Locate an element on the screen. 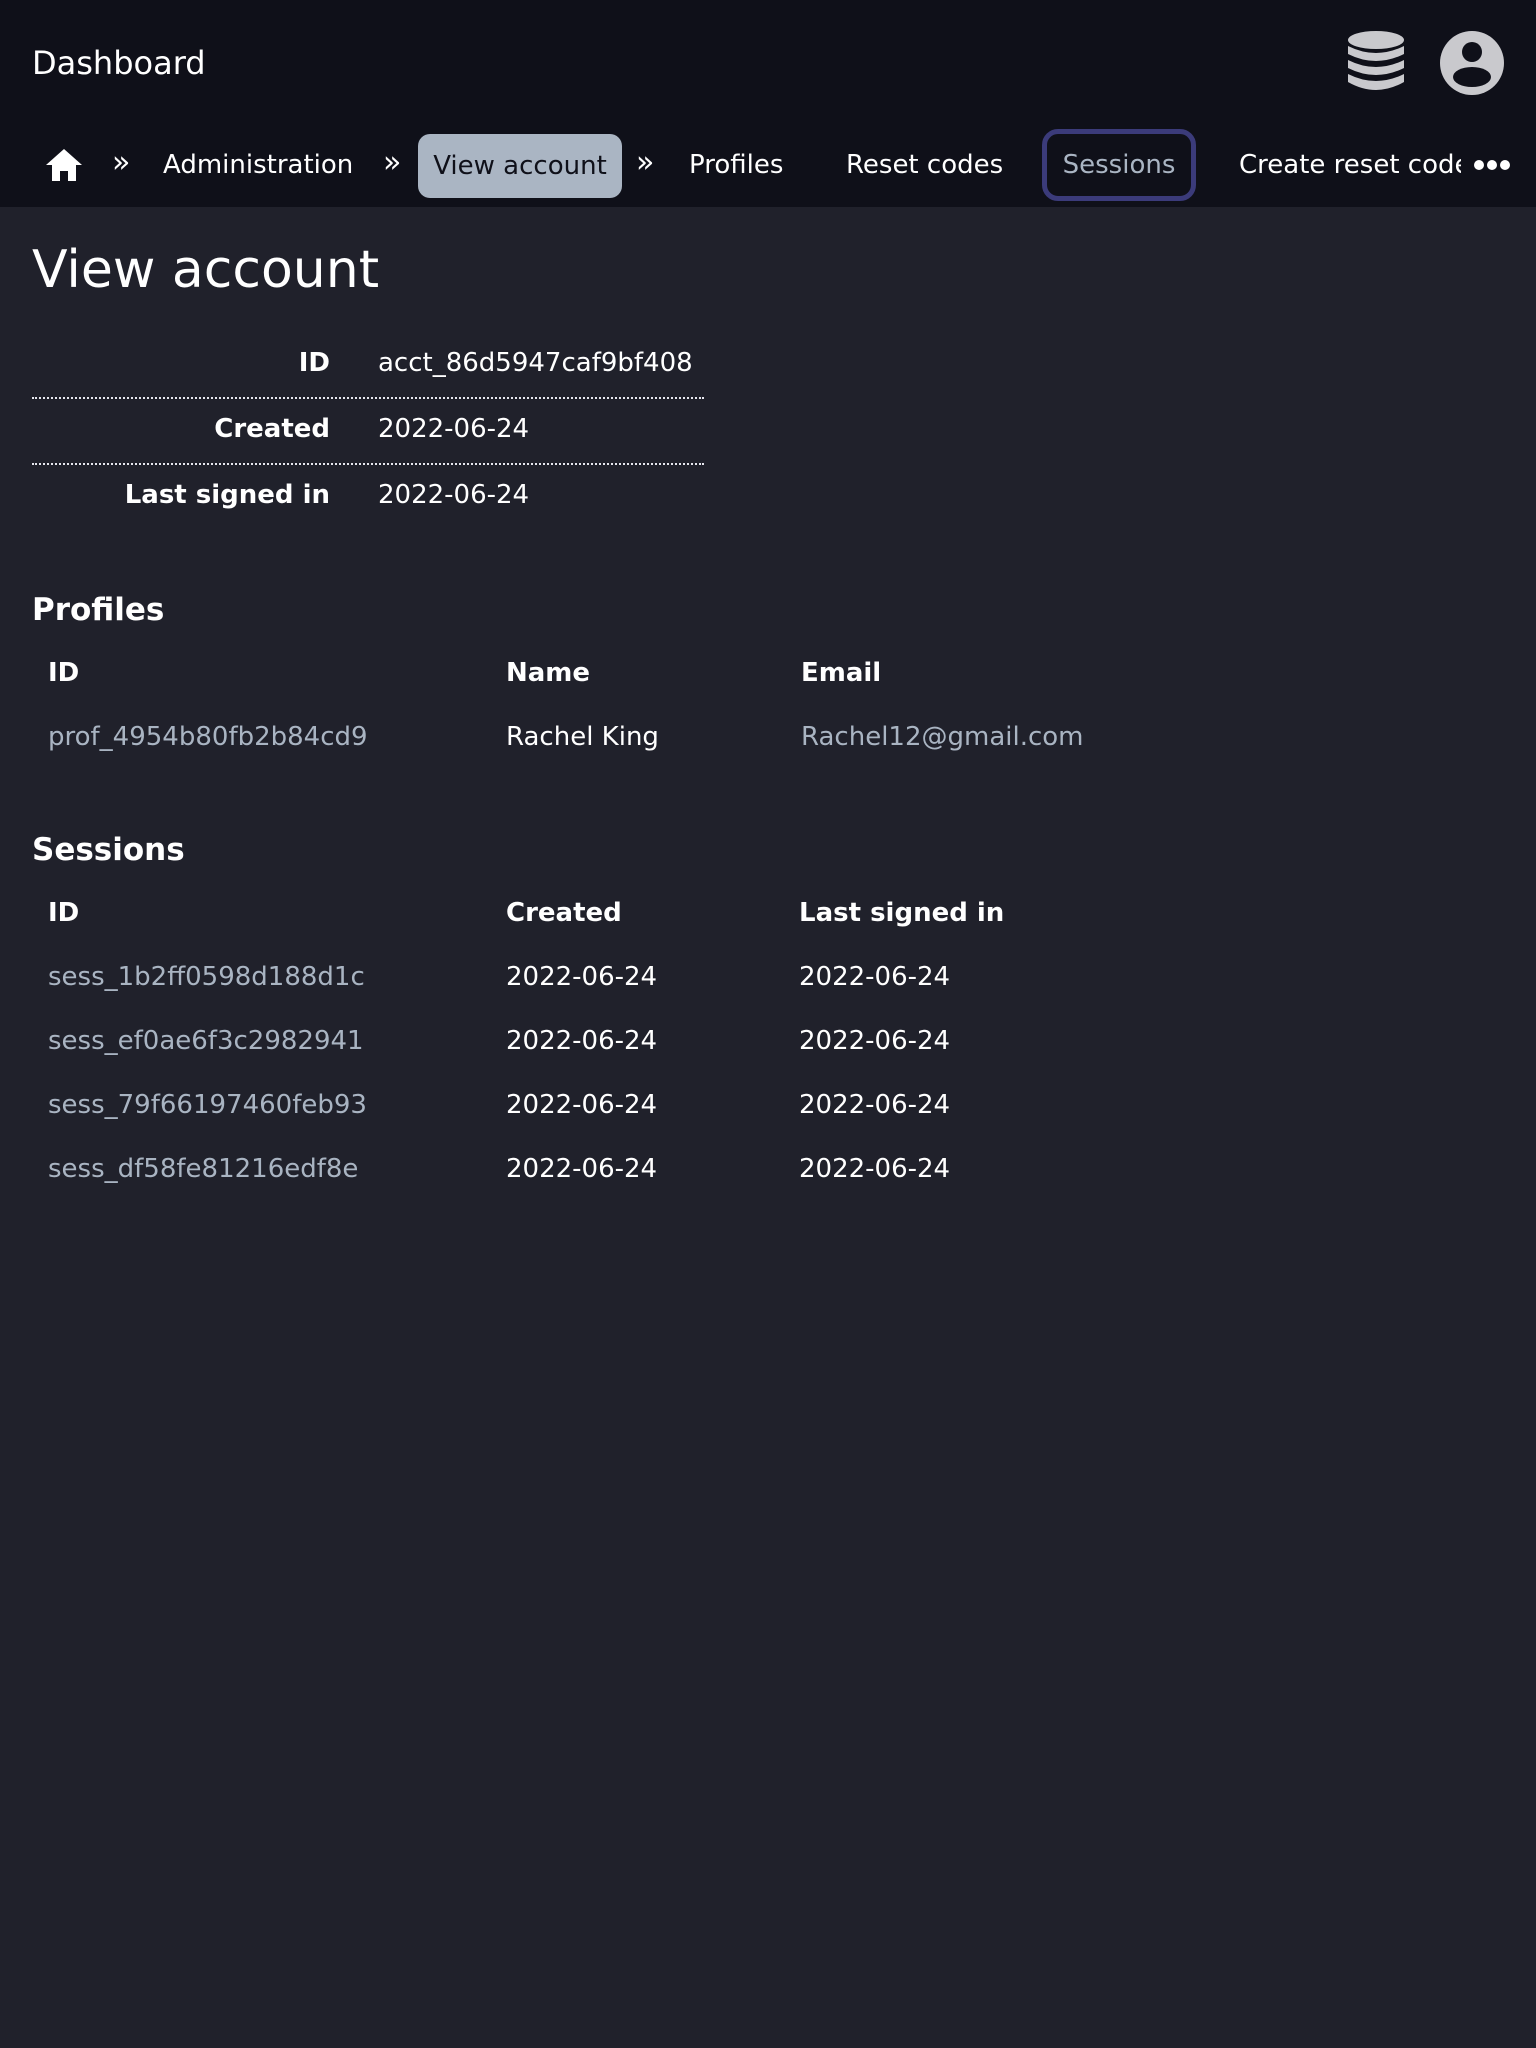  session-id-link: sess_1b2ff0598d188d1c is located at coordinates (206, 977).